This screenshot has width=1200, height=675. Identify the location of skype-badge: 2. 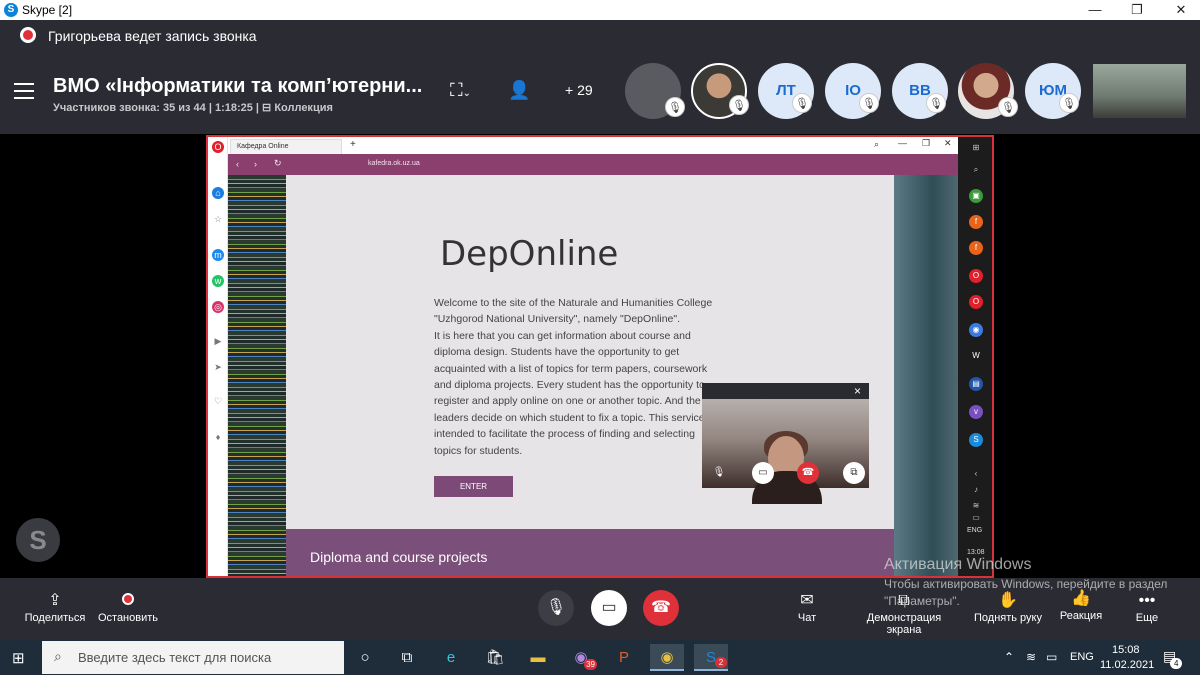
(721, 662).